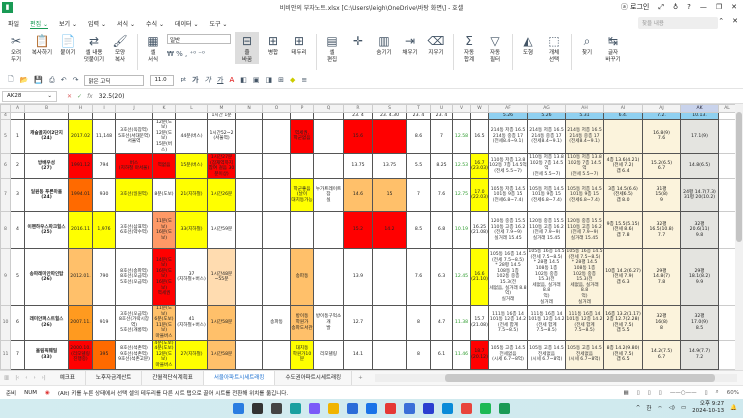 This screenshot has height=418, width=743. Describe the element at coordinates (389, 108) in the screenshot. I see `column-header: S` at that location.